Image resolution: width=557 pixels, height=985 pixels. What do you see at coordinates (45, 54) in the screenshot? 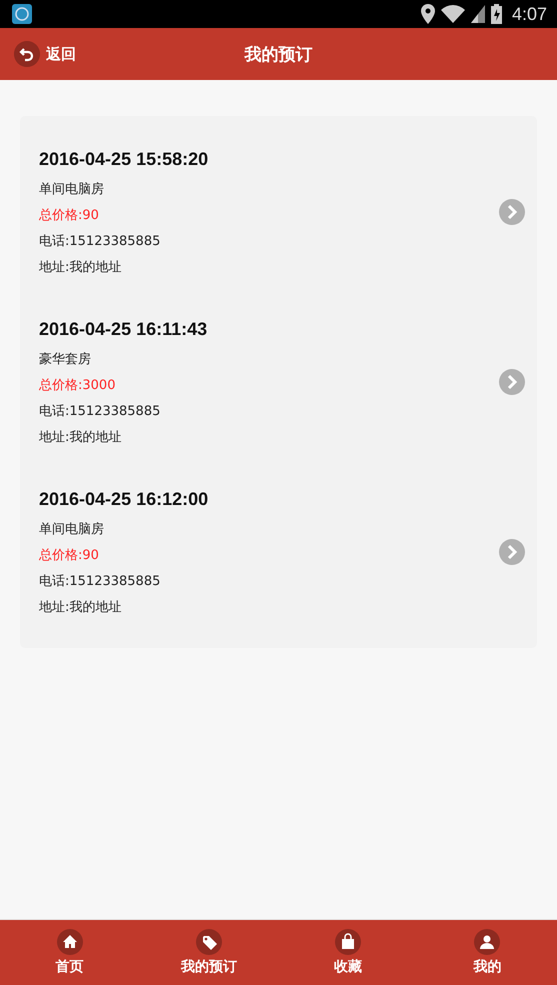
I see `back-button: 返回` at bounding box center [45, 54].